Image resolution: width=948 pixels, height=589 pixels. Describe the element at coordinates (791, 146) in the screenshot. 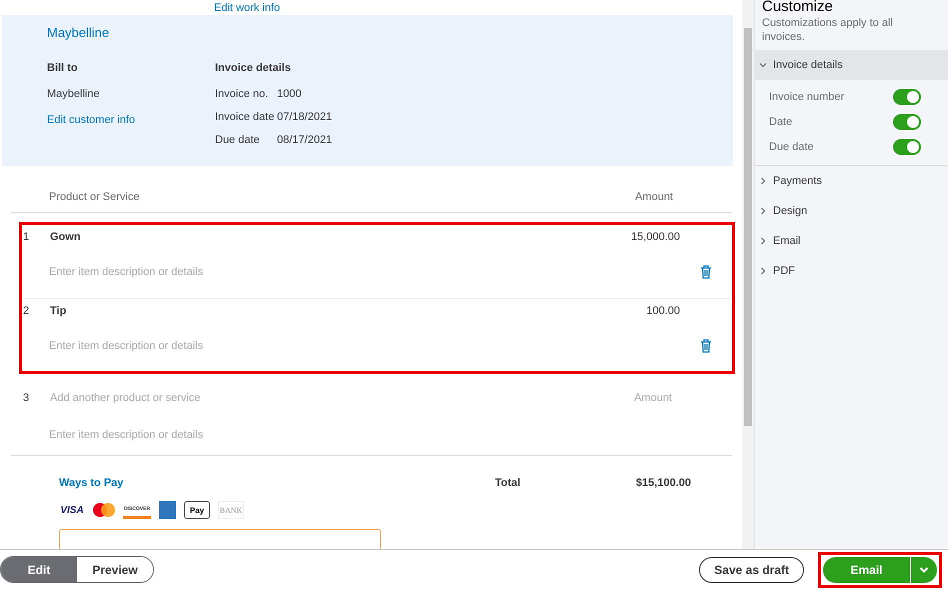

I see `toggle-label: Due date` at that location.